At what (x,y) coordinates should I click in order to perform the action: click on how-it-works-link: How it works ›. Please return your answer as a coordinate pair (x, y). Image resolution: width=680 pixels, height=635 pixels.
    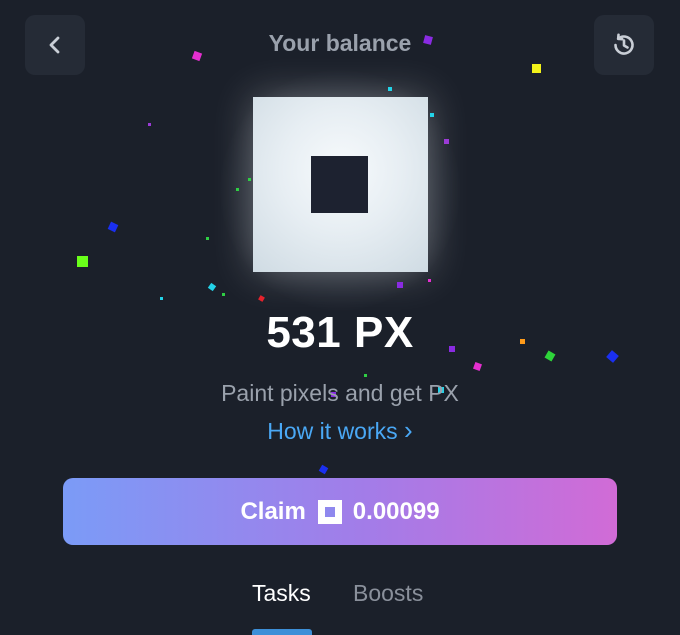
    Looking at the image, I should click on (340, 430).